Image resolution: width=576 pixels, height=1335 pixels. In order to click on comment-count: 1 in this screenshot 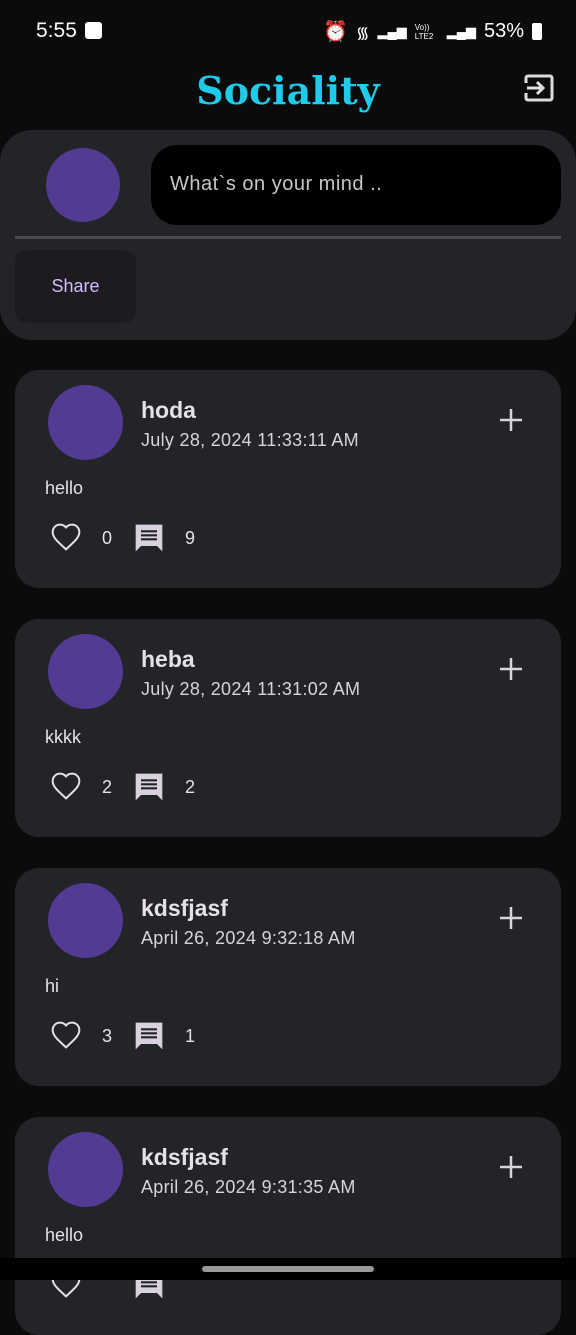, I will do `click(190, 1035)`.